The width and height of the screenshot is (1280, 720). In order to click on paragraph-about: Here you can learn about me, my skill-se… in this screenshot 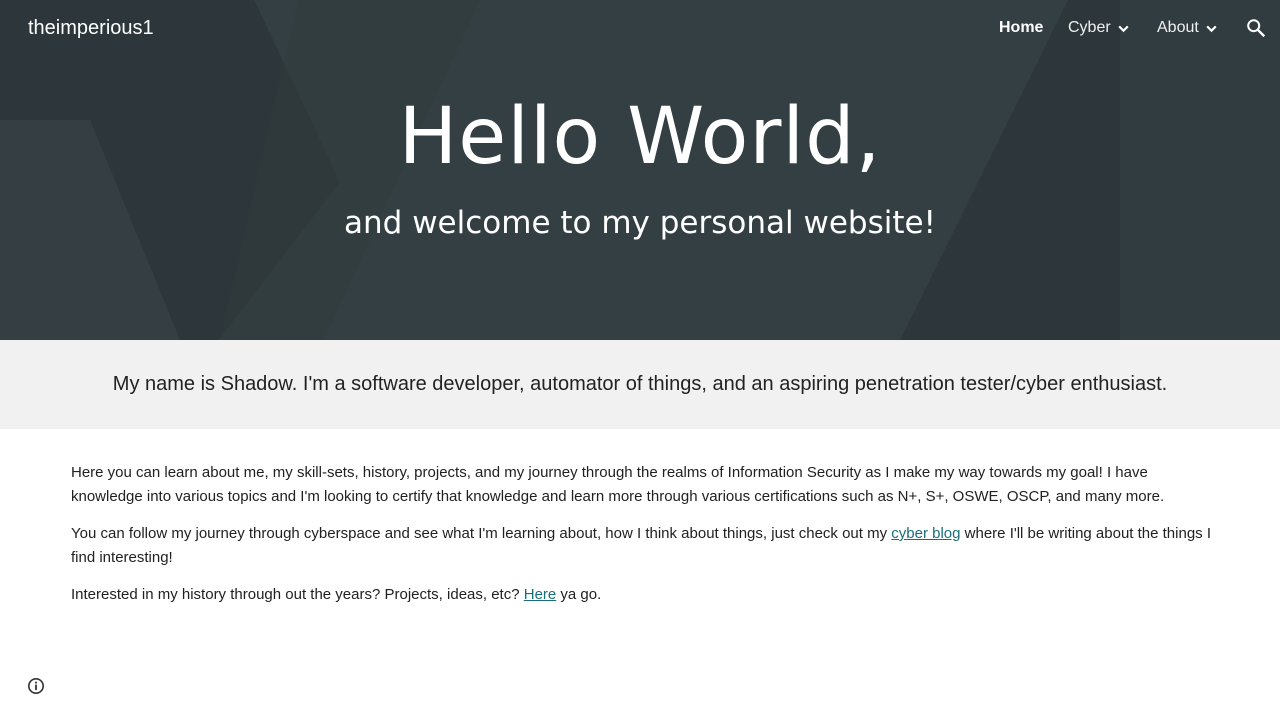, I will do `click(618, 484)`.